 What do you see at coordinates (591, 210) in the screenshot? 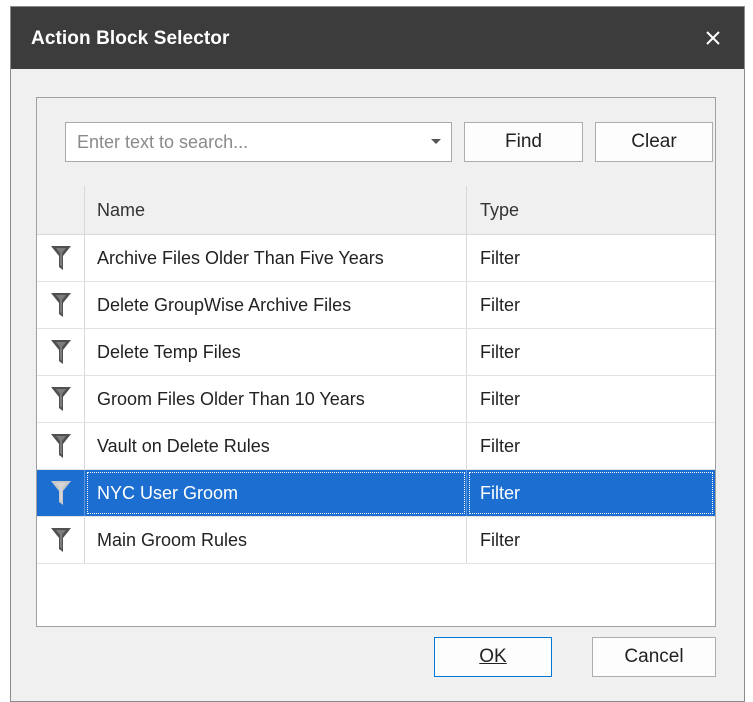
I see `type-column-header: Type` at bounding box center [591, 210].